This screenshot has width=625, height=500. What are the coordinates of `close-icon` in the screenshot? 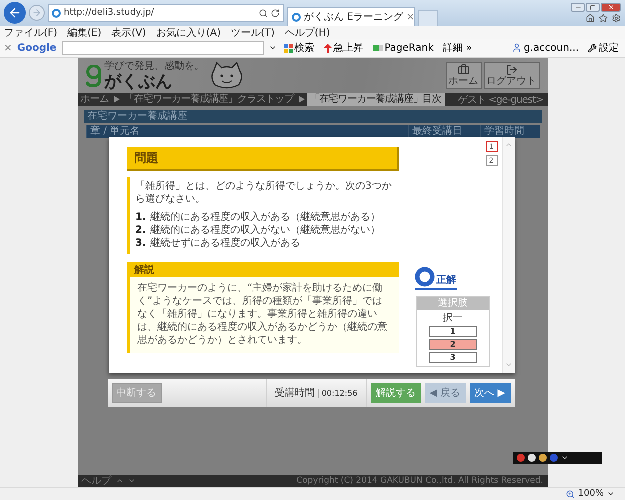 It's located at (611, 7).